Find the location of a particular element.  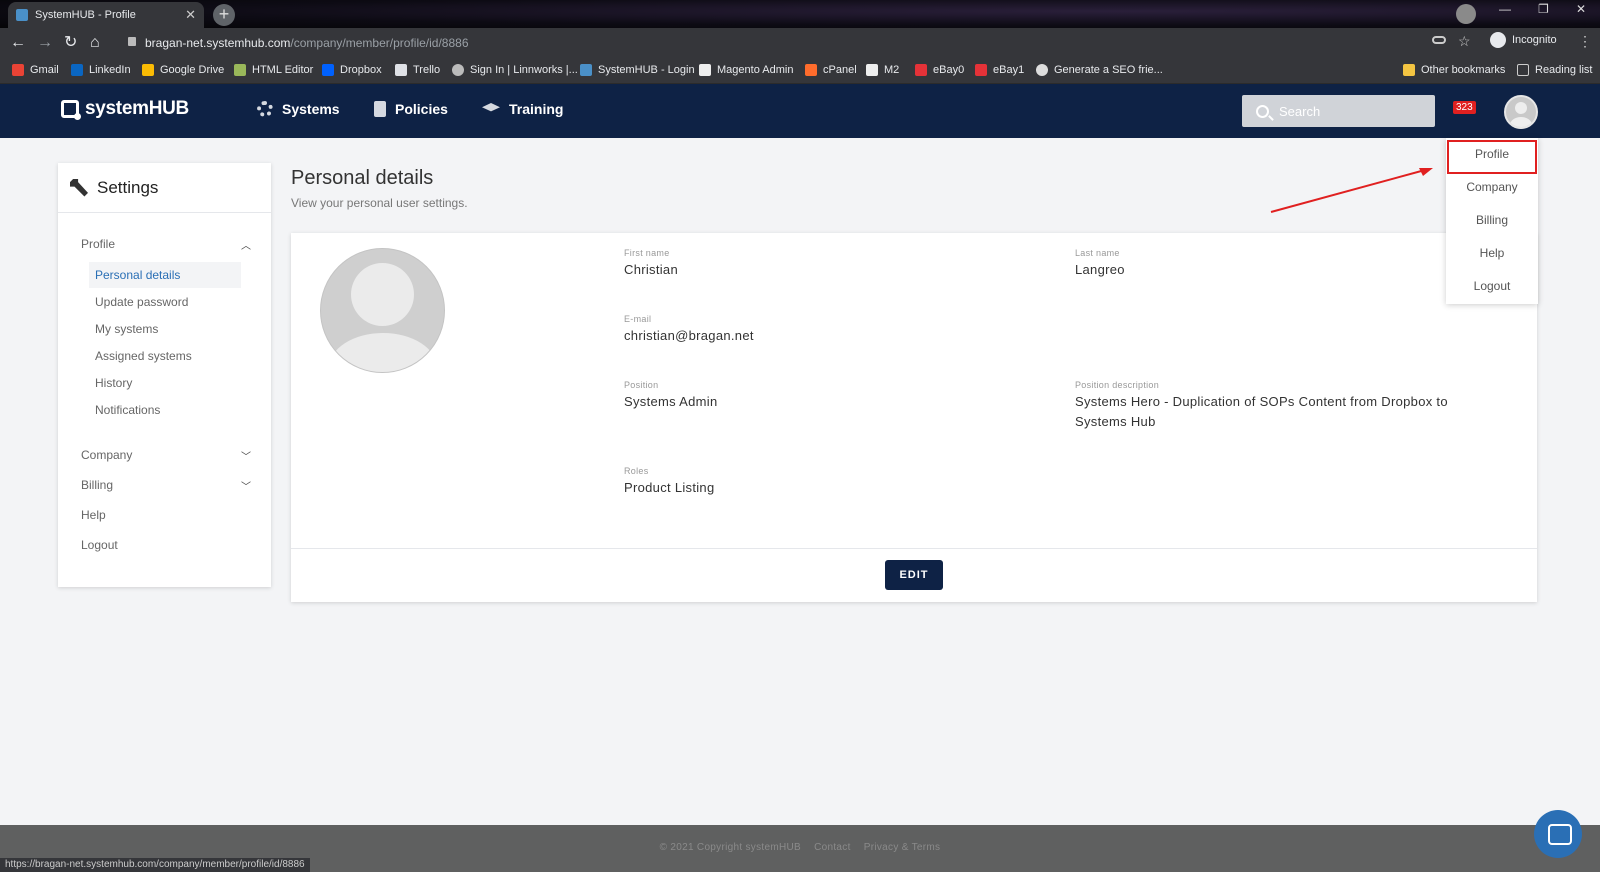

bookmark-label: M2 is located at coordinates (892, 70).